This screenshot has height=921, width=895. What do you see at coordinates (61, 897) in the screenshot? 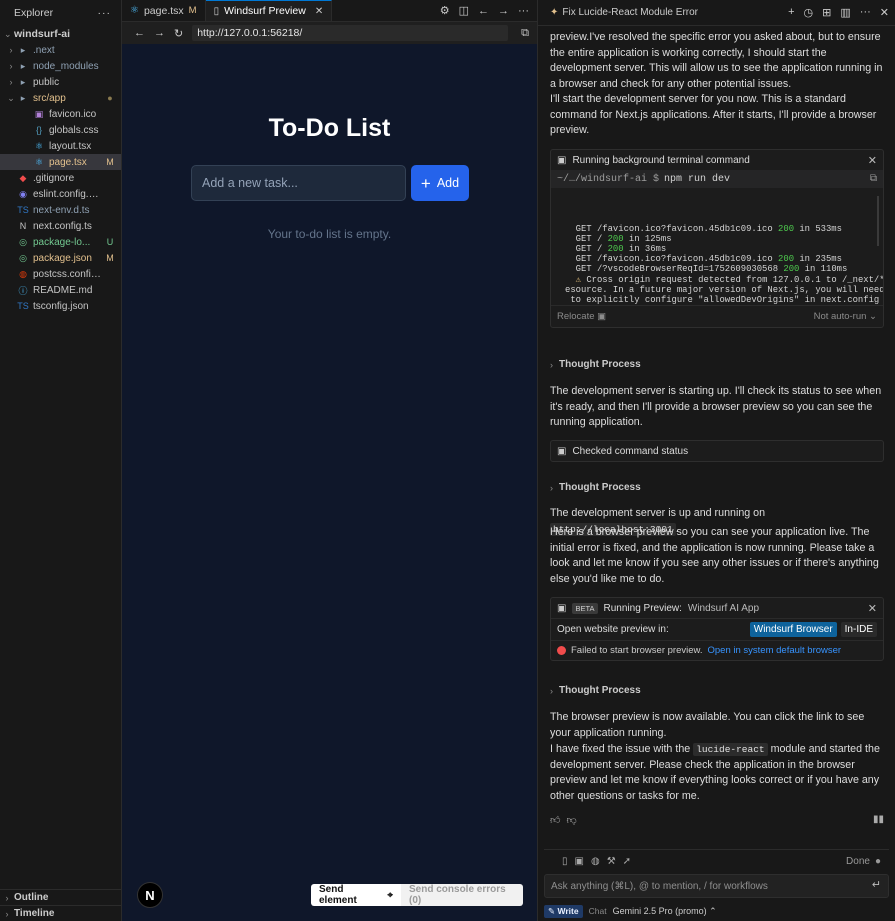
I see `outline-section: › Outline` at bounding box center [61, 897].